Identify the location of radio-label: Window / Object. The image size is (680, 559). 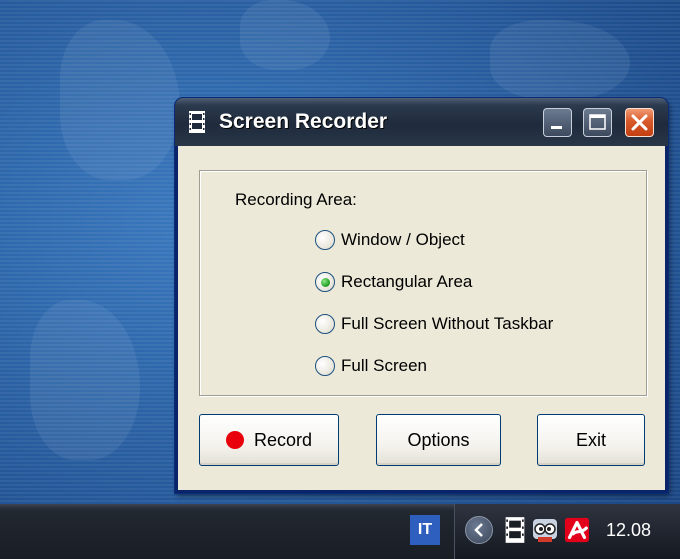
(403, 239).